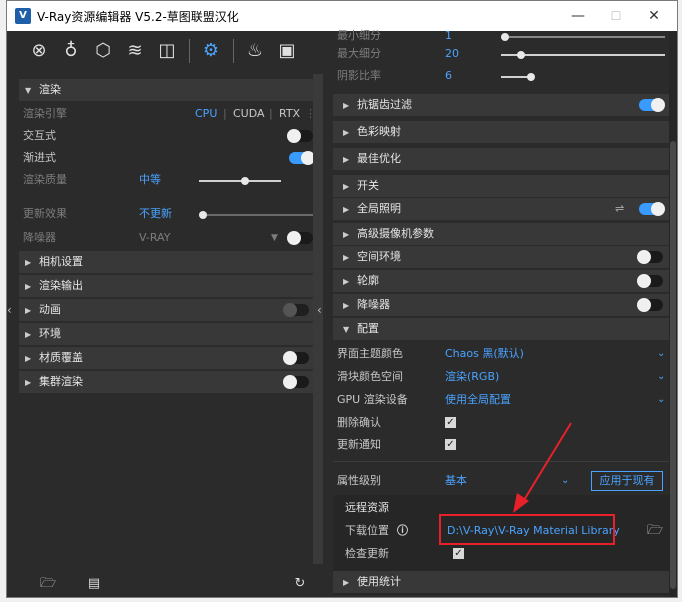  I want to click on info-icon: ⓘ, so click(402, 531).